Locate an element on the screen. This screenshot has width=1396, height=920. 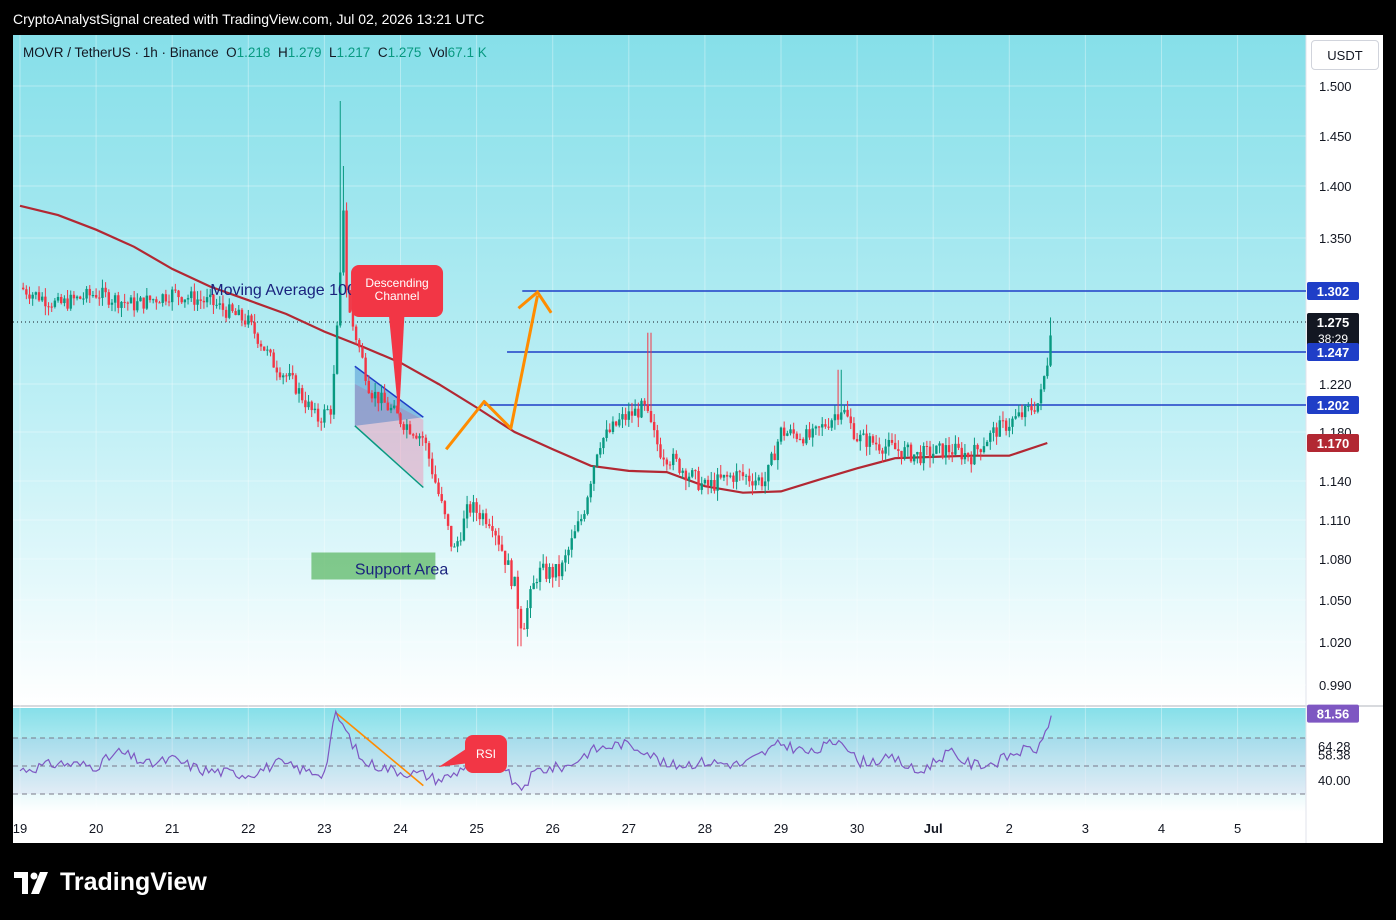
price-axis-tick: 1.220 is located at coordinates (1335, 384).